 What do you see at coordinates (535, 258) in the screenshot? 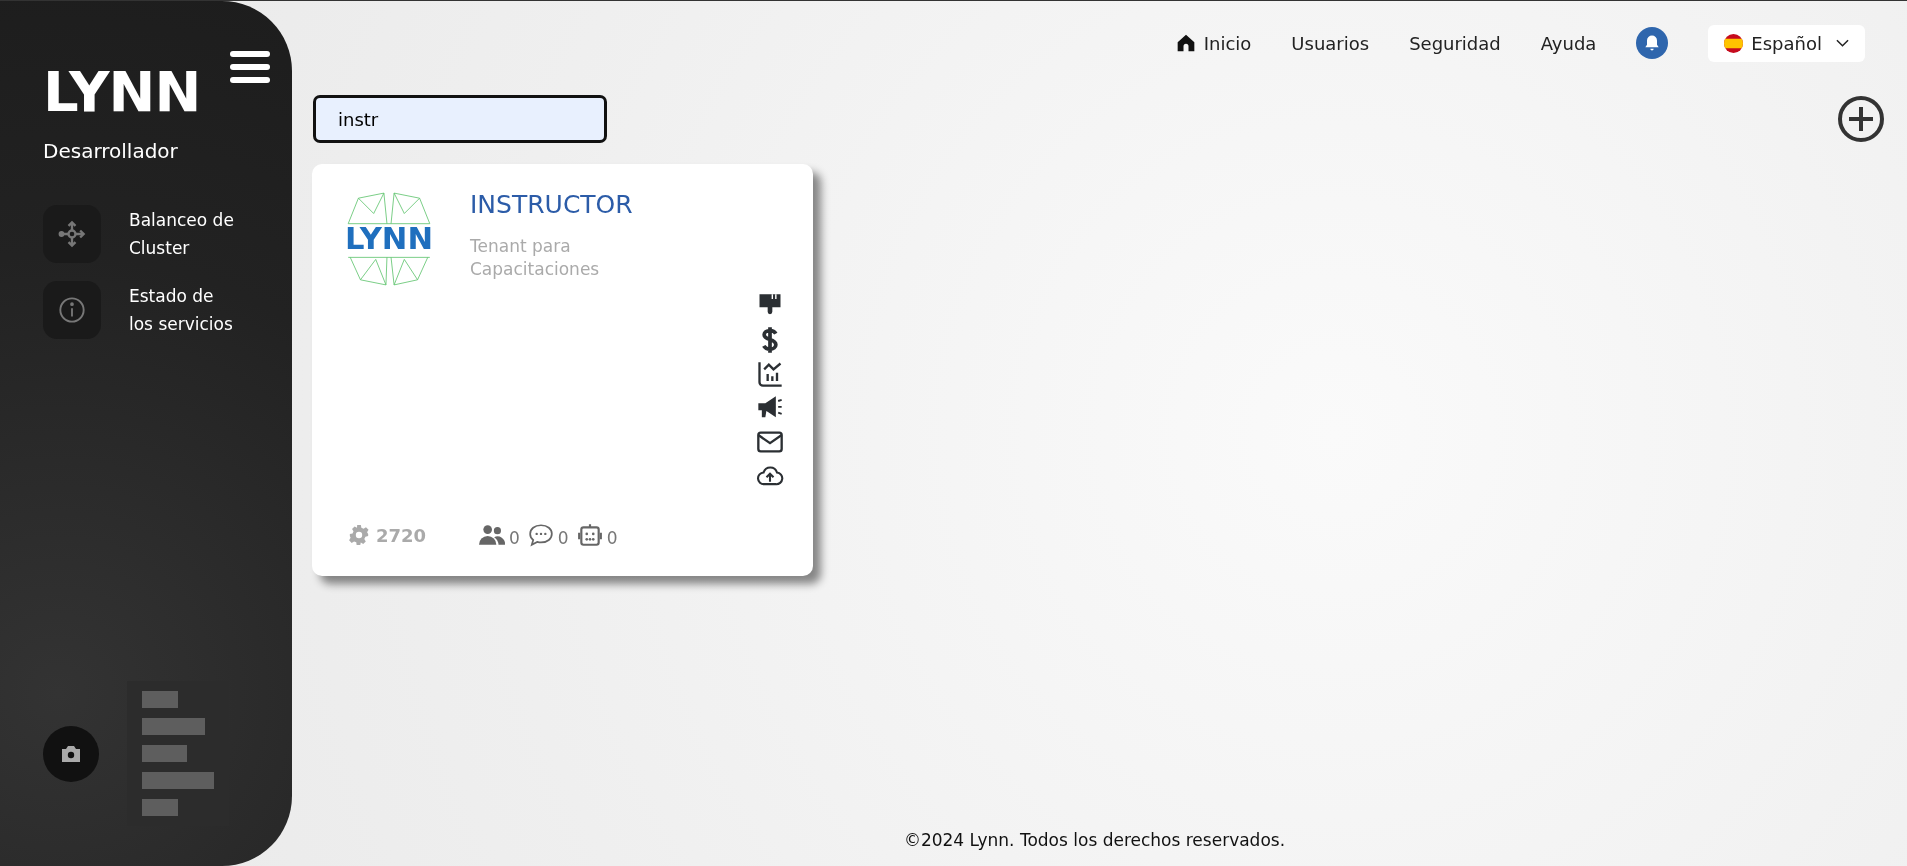
I see `tenant-description: Tenant para Capacitaciones` at bounding box center [535, 258].